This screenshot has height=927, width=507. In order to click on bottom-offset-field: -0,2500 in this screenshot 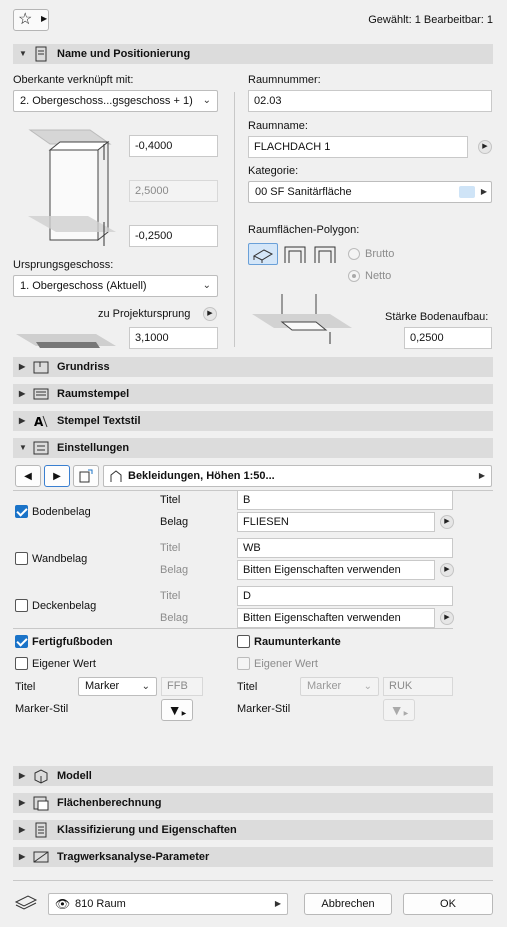, I will do `click(173, 236)`.